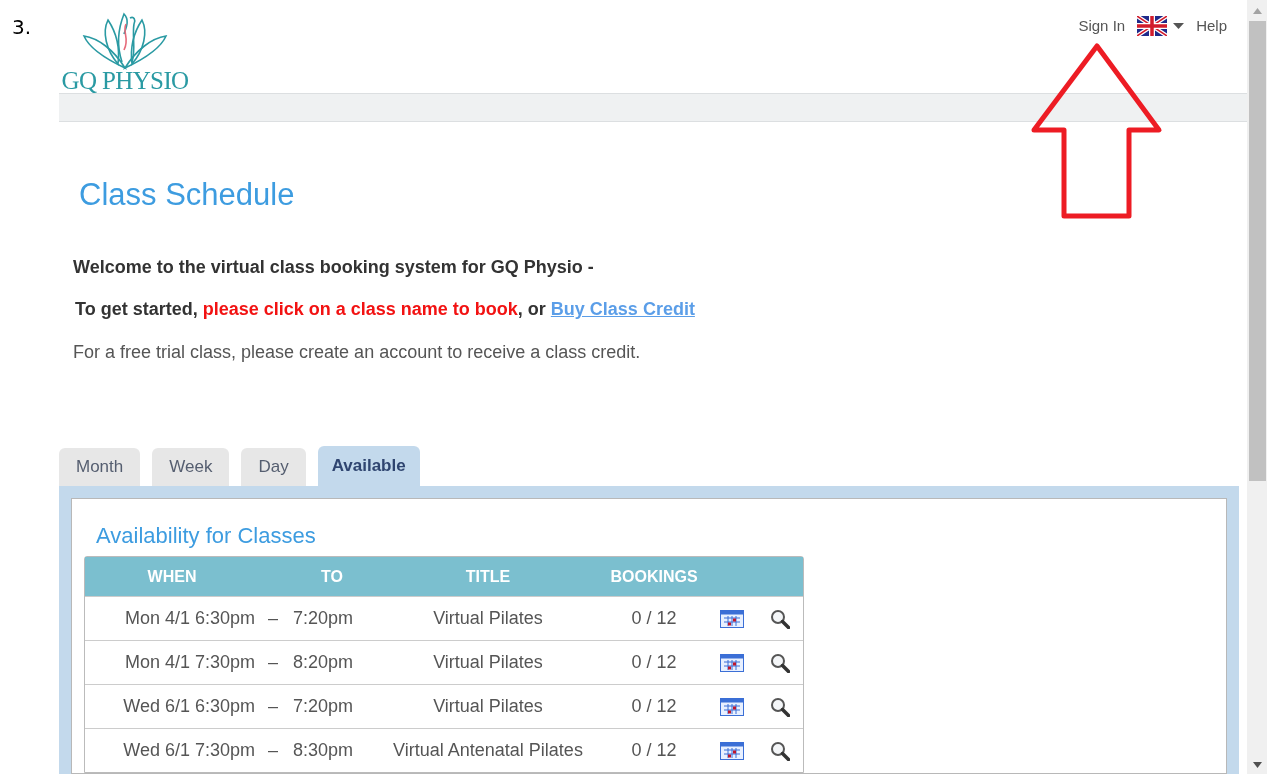  I want to click on panel-title: Availability for Classes, so click(206, 536).